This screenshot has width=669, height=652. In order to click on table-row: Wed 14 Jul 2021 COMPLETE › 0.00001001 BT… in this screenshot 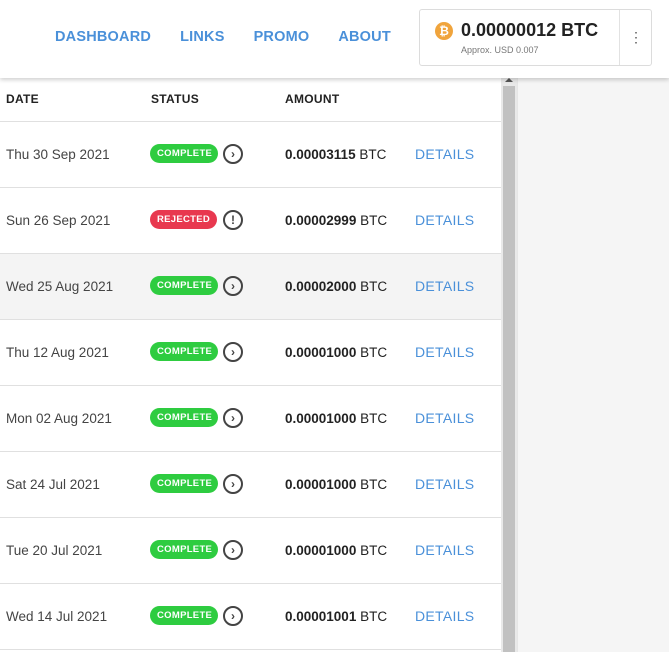, I will do `click(250, 617)`.